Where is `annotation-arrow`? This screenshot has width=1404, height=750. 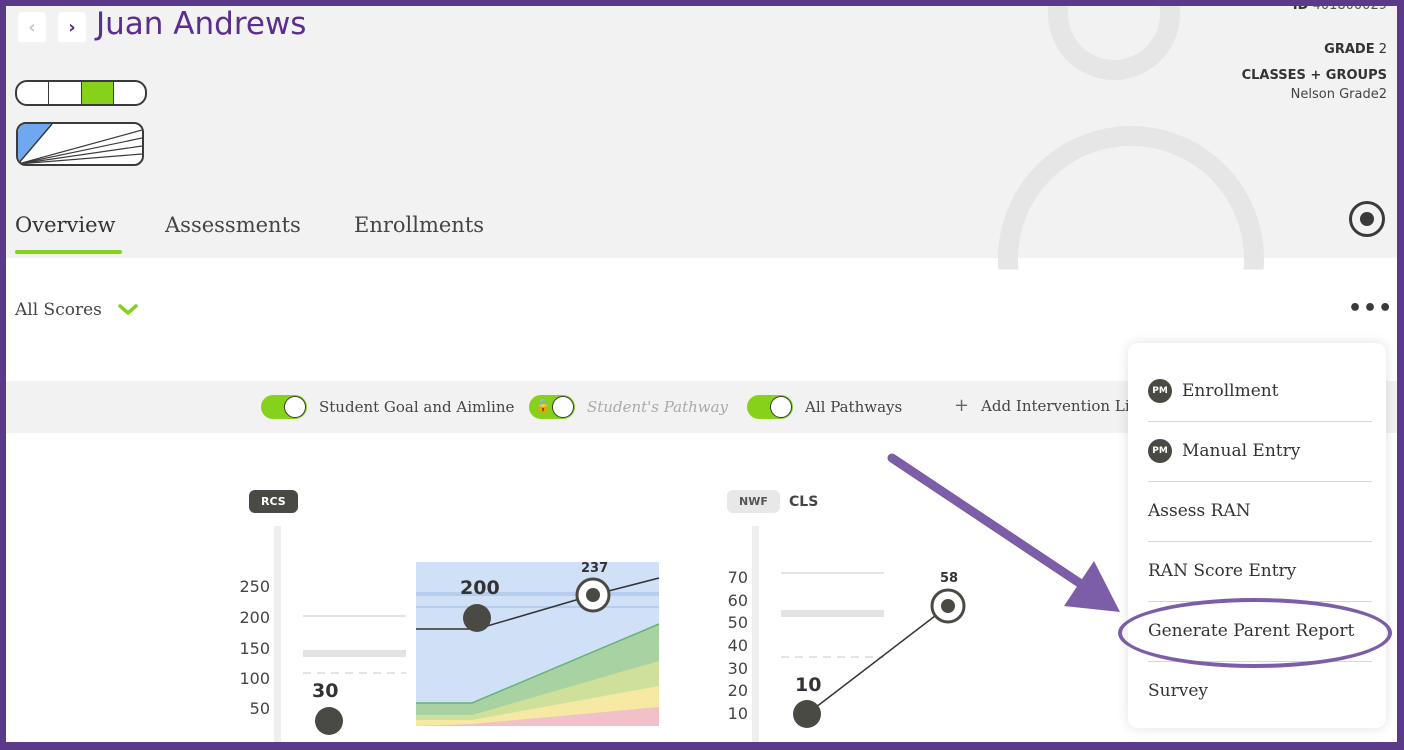 annotation-arrow is located at coordinates (1003, 532).